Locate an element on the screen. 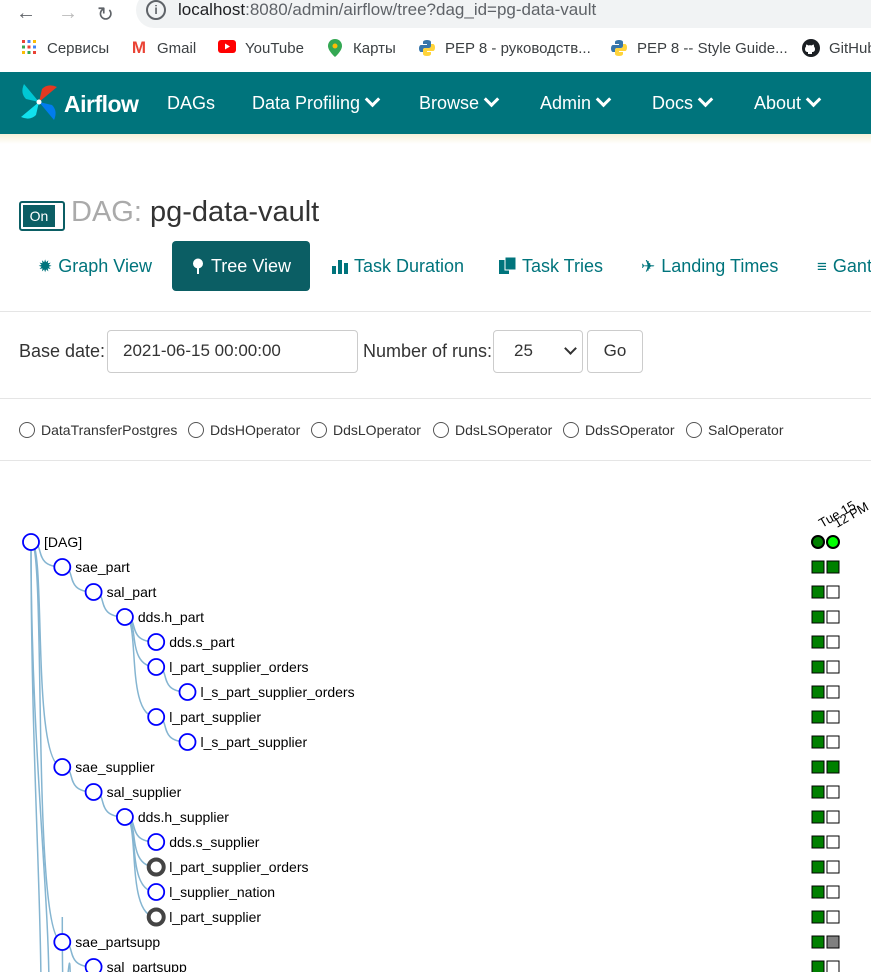 The image size is (871, 972). nav-data-profiling: Data Profiling is located at coordinates (316, 102).